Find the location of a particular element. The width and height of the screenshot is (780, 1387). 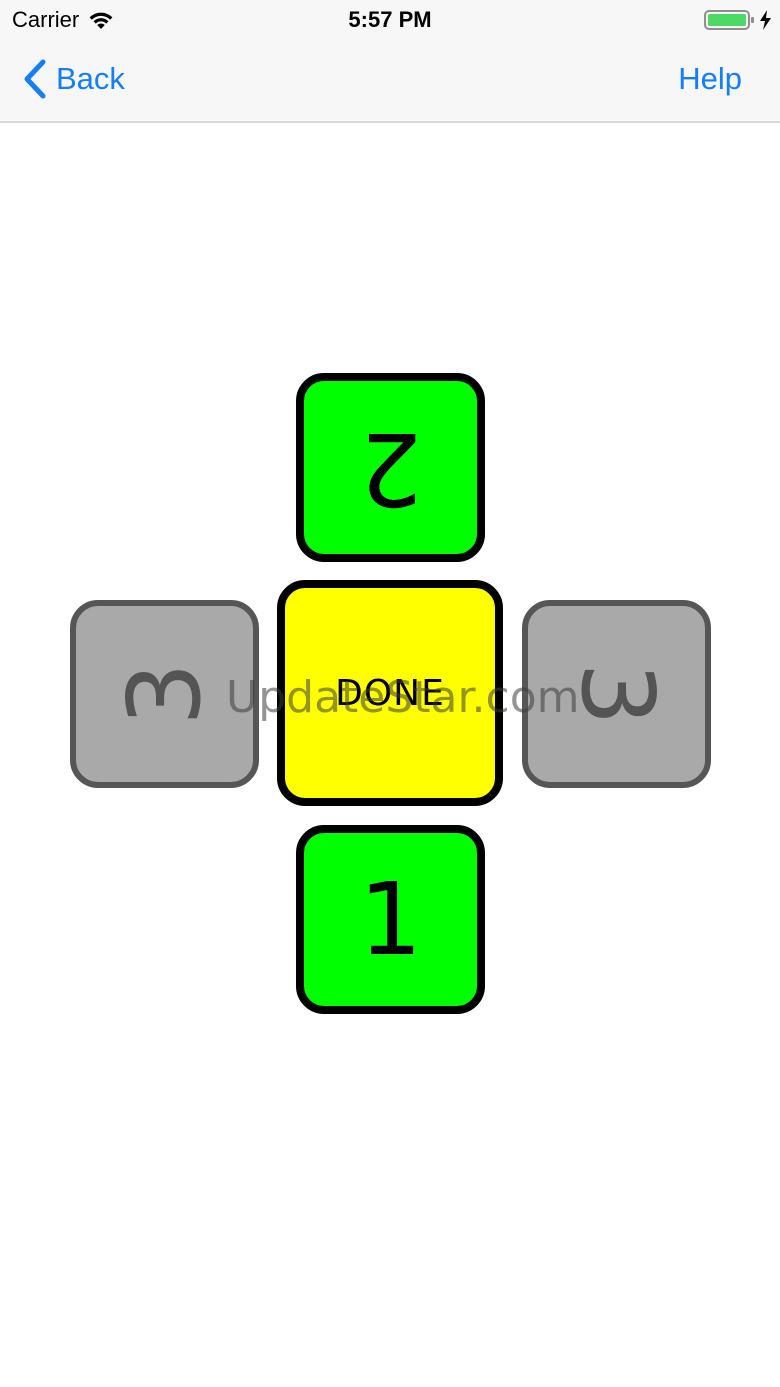

tile-center-done: DONE is located at coordinates (390, 693).